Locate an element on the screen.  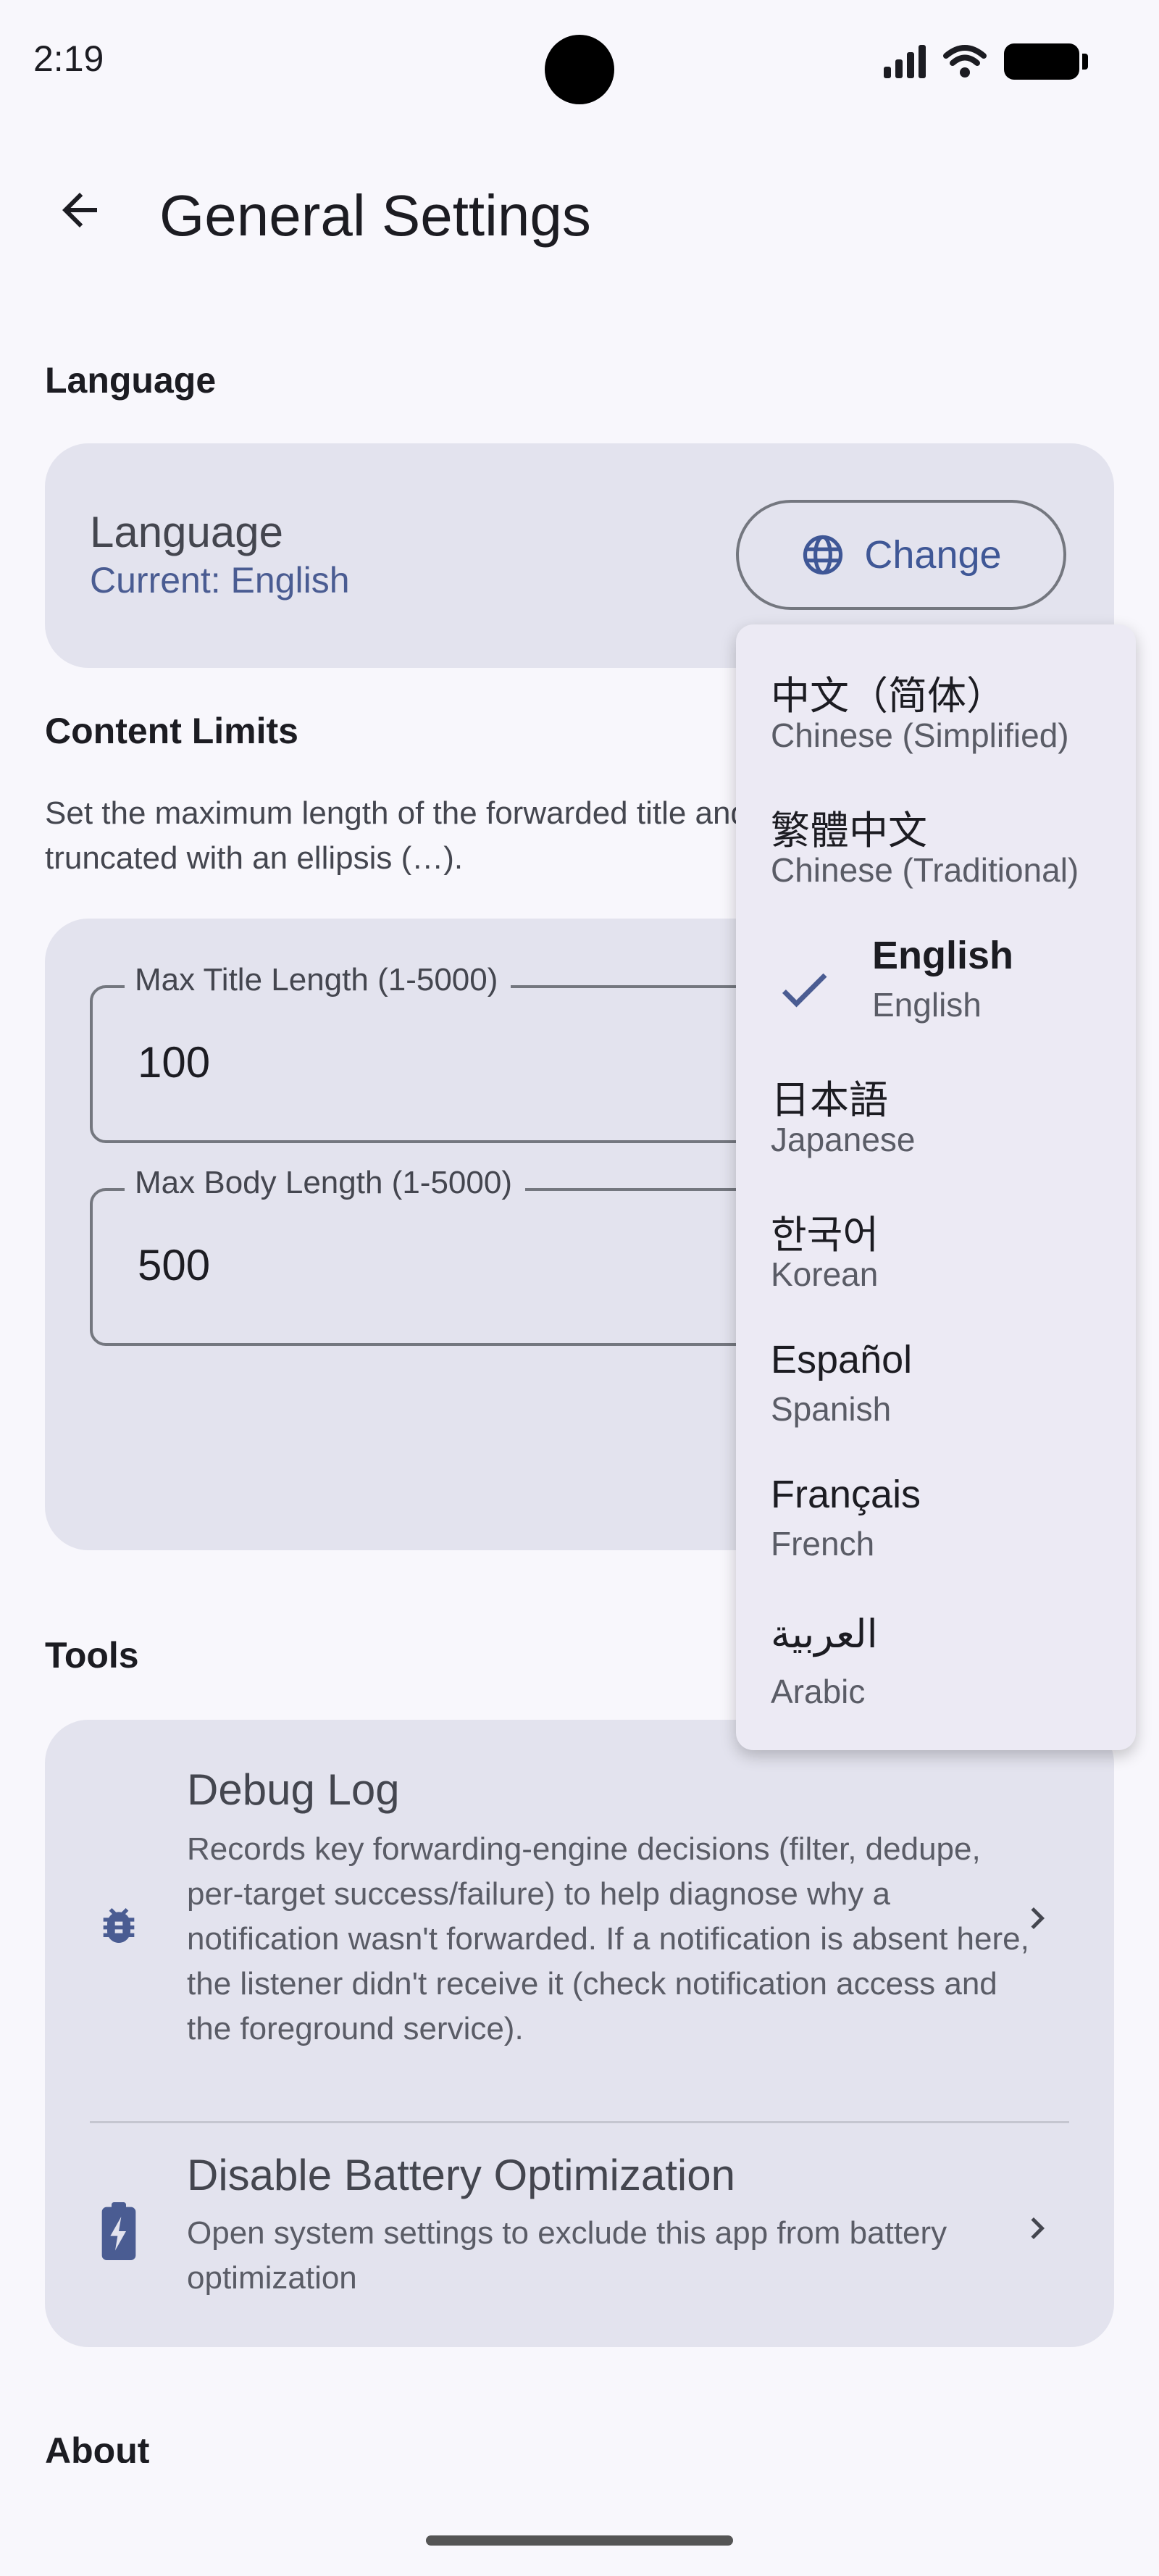
debug-log-title: Debug Log is located at coordinates (293, 1789).